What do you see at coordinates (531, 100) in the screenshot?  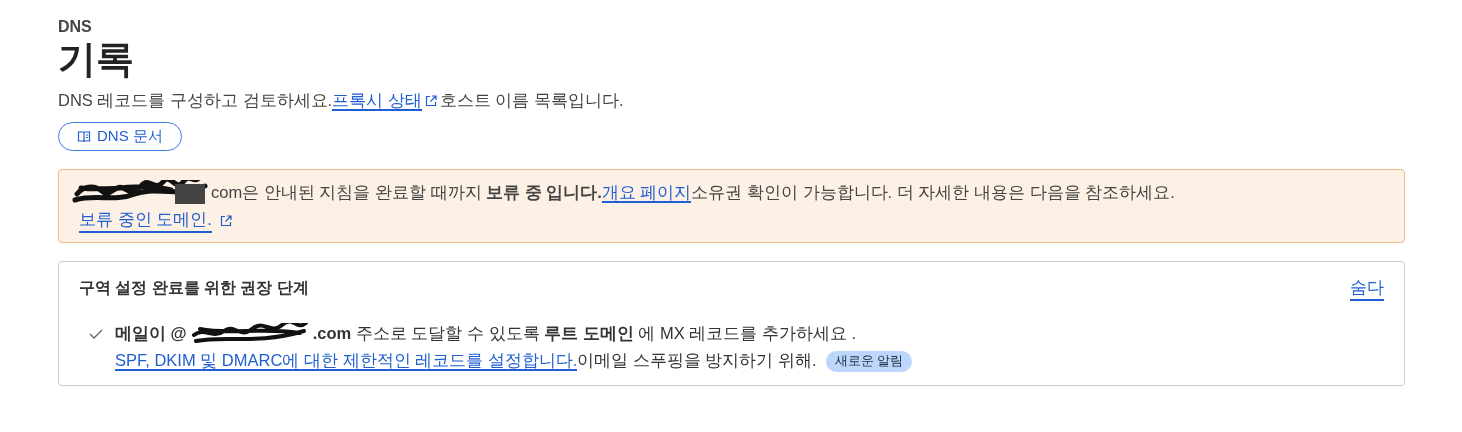 I see `description-text: 호스트 이름 목록입니다.` at bounding box center [531, 100].